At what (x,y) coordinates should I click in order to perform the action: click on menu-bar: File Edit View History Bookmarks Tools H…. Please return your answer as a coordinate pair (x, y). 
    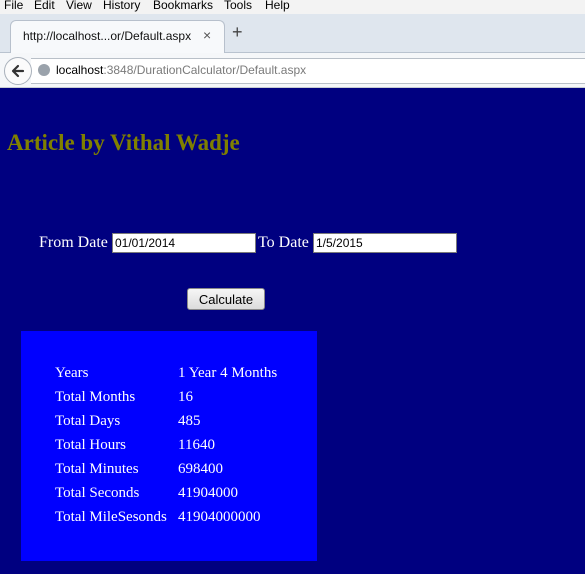
    Looking at the image, I should click on (292, 7).